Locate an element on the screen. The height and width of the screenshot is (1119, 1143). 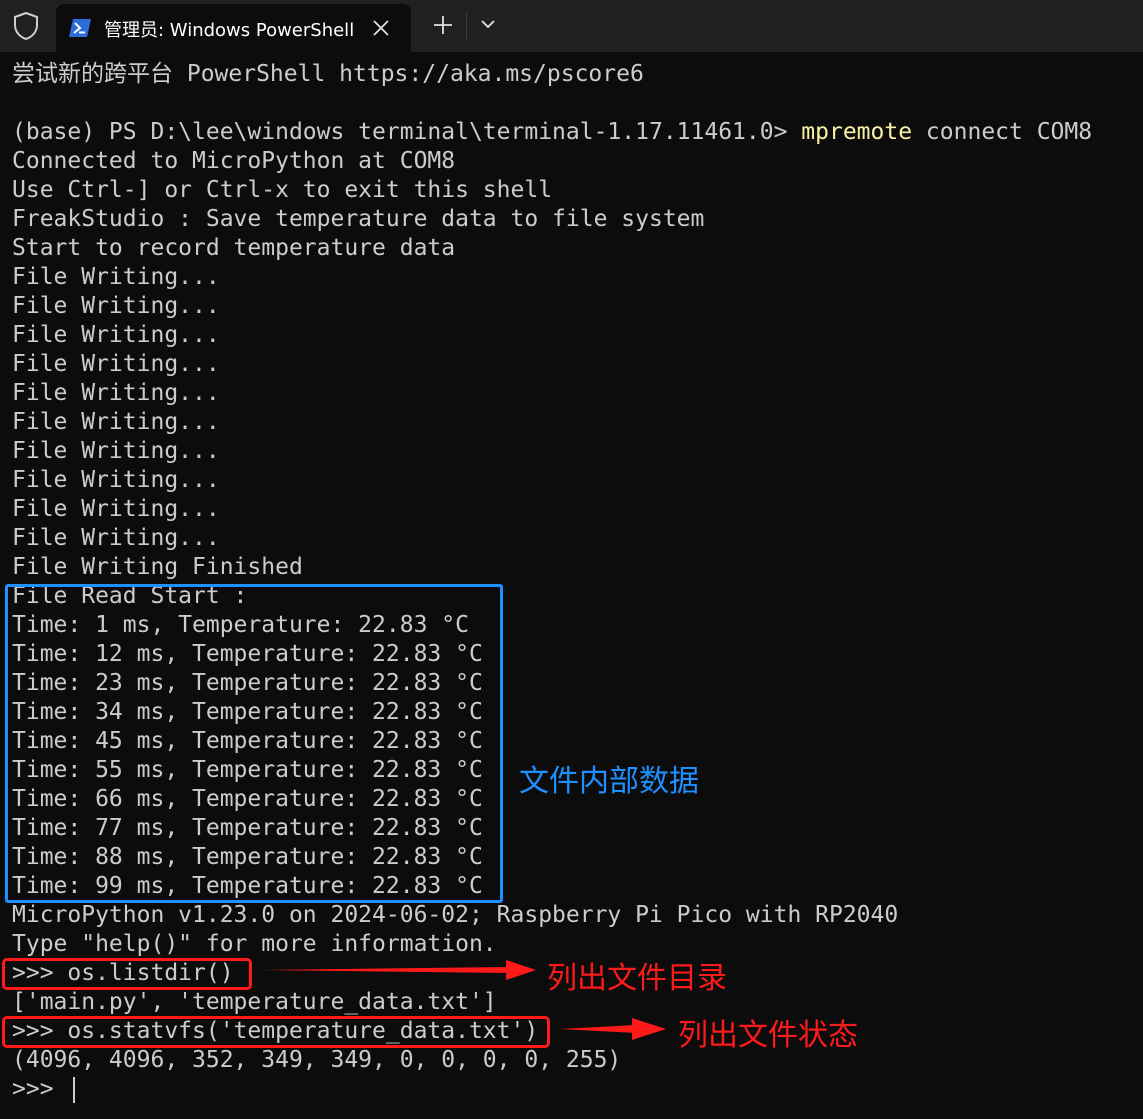
output-line: Start to record temperature data is located at coordinates (234, 248).